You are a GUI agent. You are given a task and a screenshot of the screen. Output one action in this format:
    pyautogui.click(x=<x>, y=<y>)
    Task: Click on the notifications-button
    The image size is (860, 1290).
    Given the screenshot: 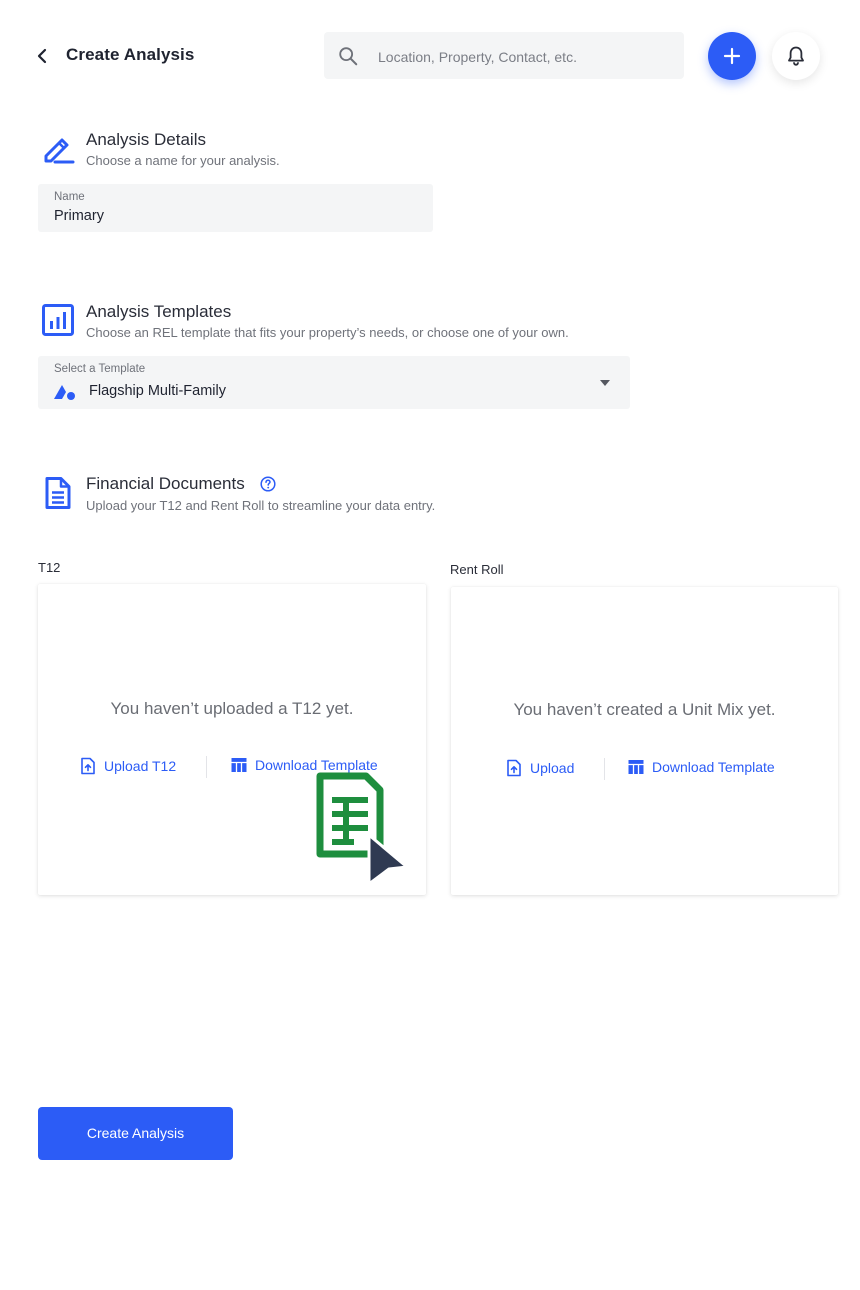 What is the action you would take?
    pyautogui.click(x=796, y=56)
    